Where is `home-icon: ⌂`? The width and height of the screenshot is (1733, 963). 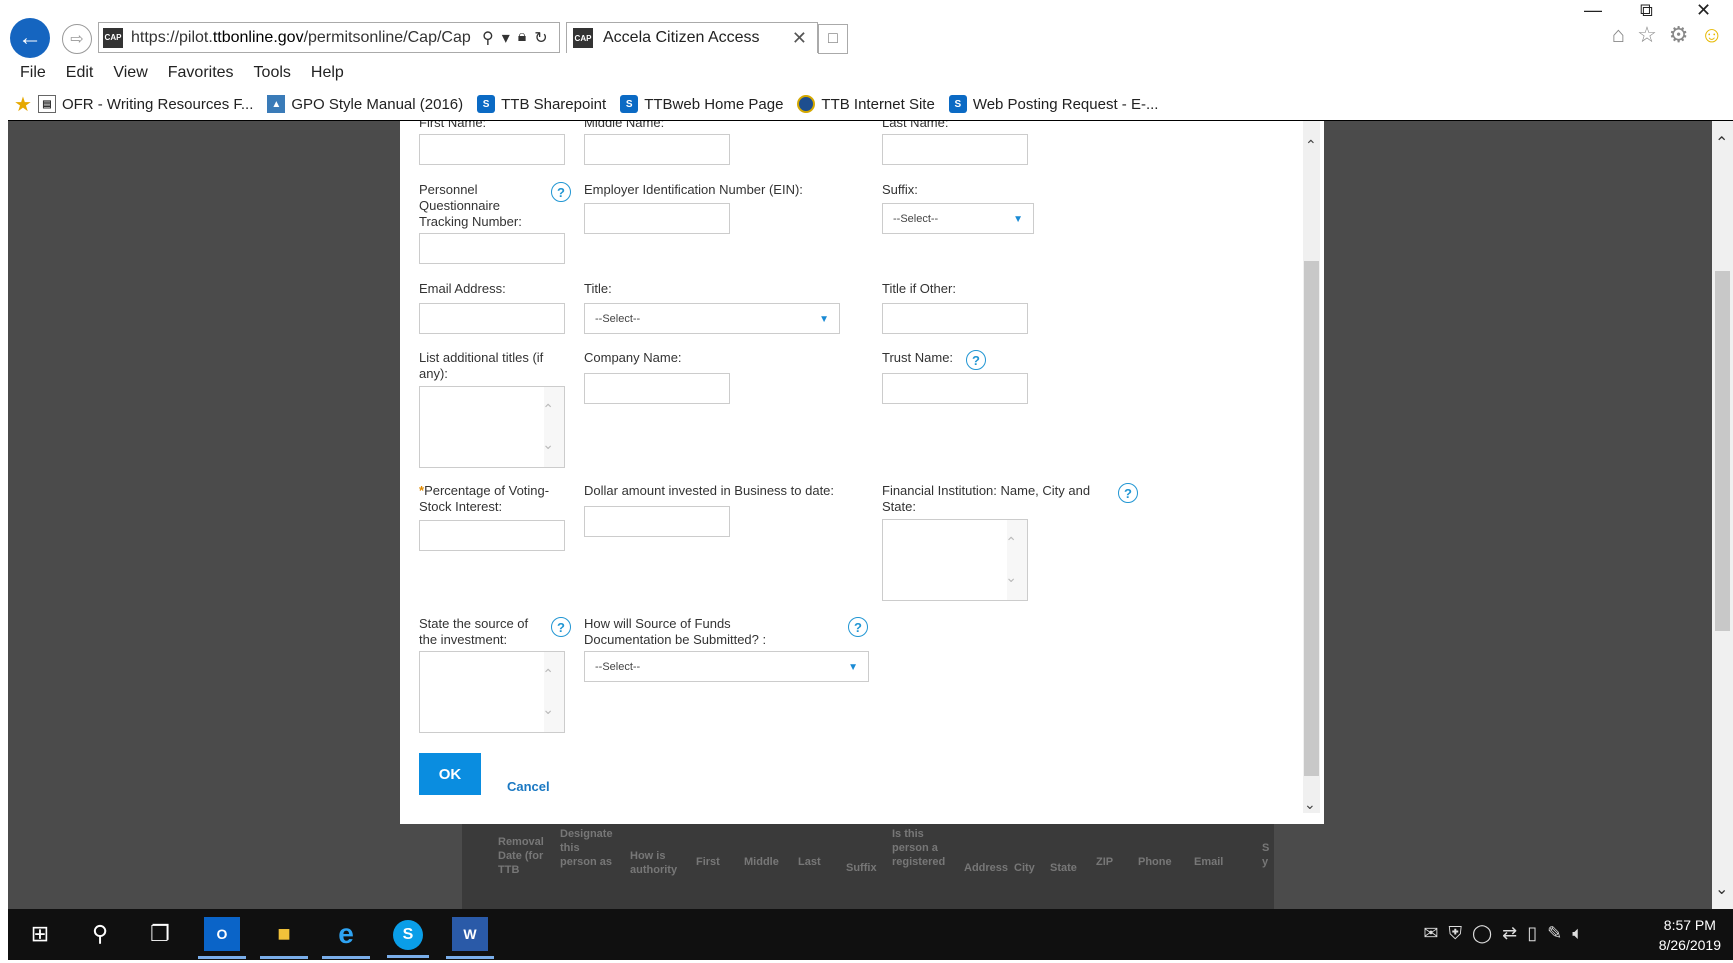 home-icon: ⌂ is located at coordinates (1618, 35).